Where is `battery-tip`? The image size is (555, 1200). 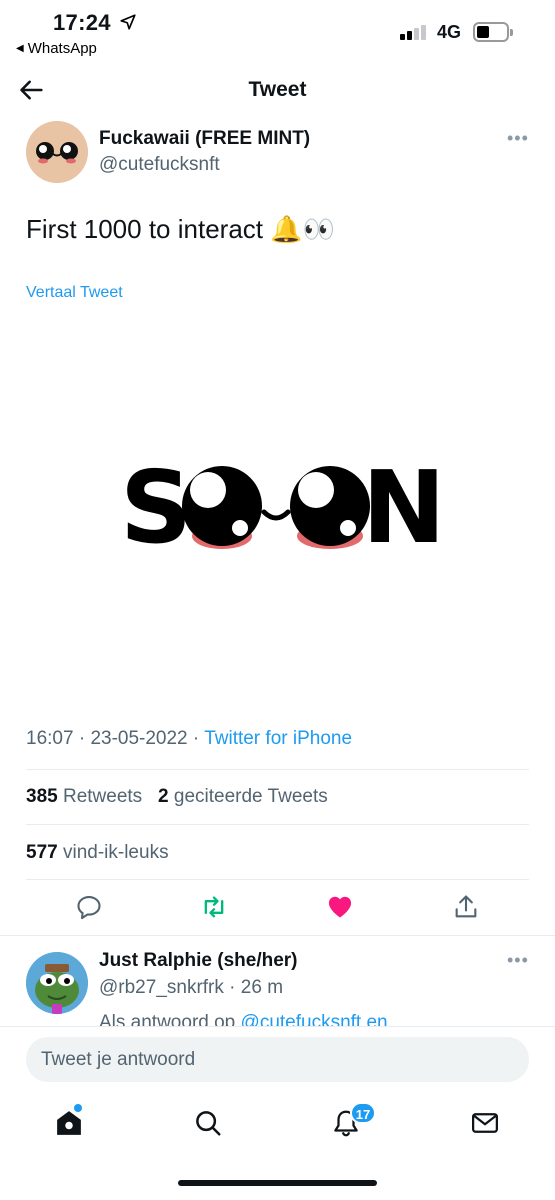
battery-tip is located at coordinates (511, 32).